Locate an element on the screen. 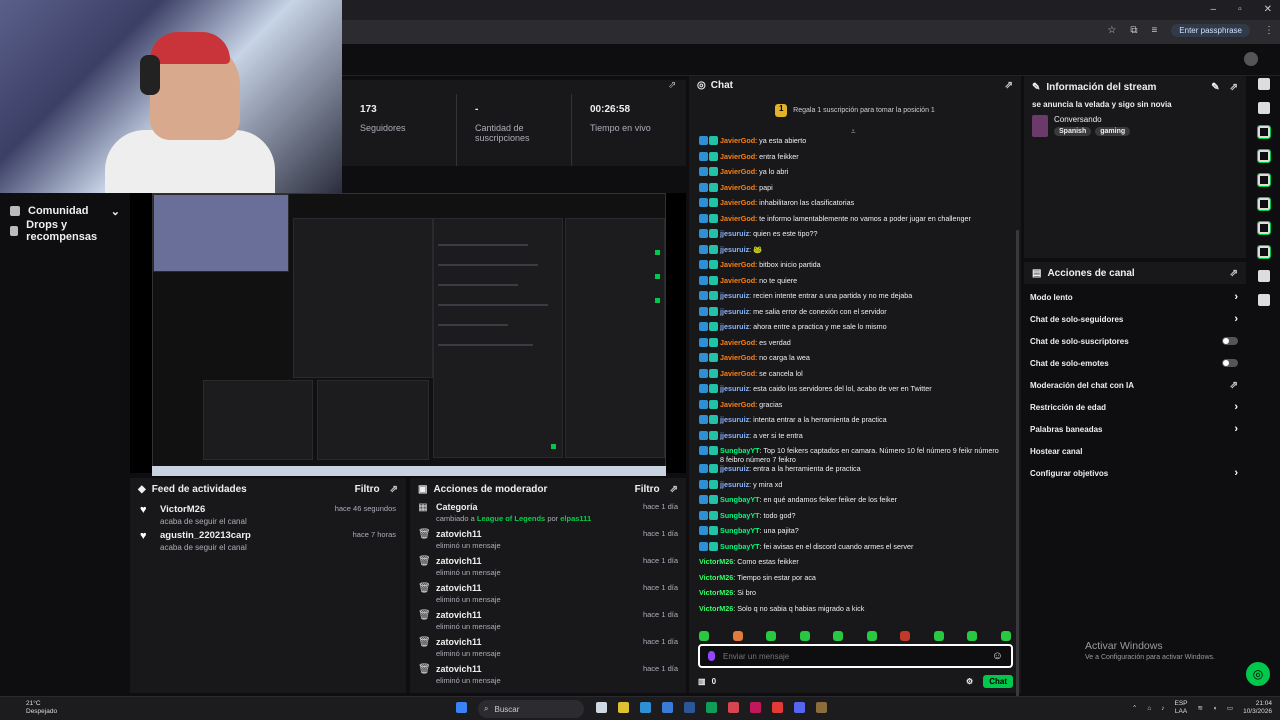  camera-icon is located at coordinates (1264, 132).